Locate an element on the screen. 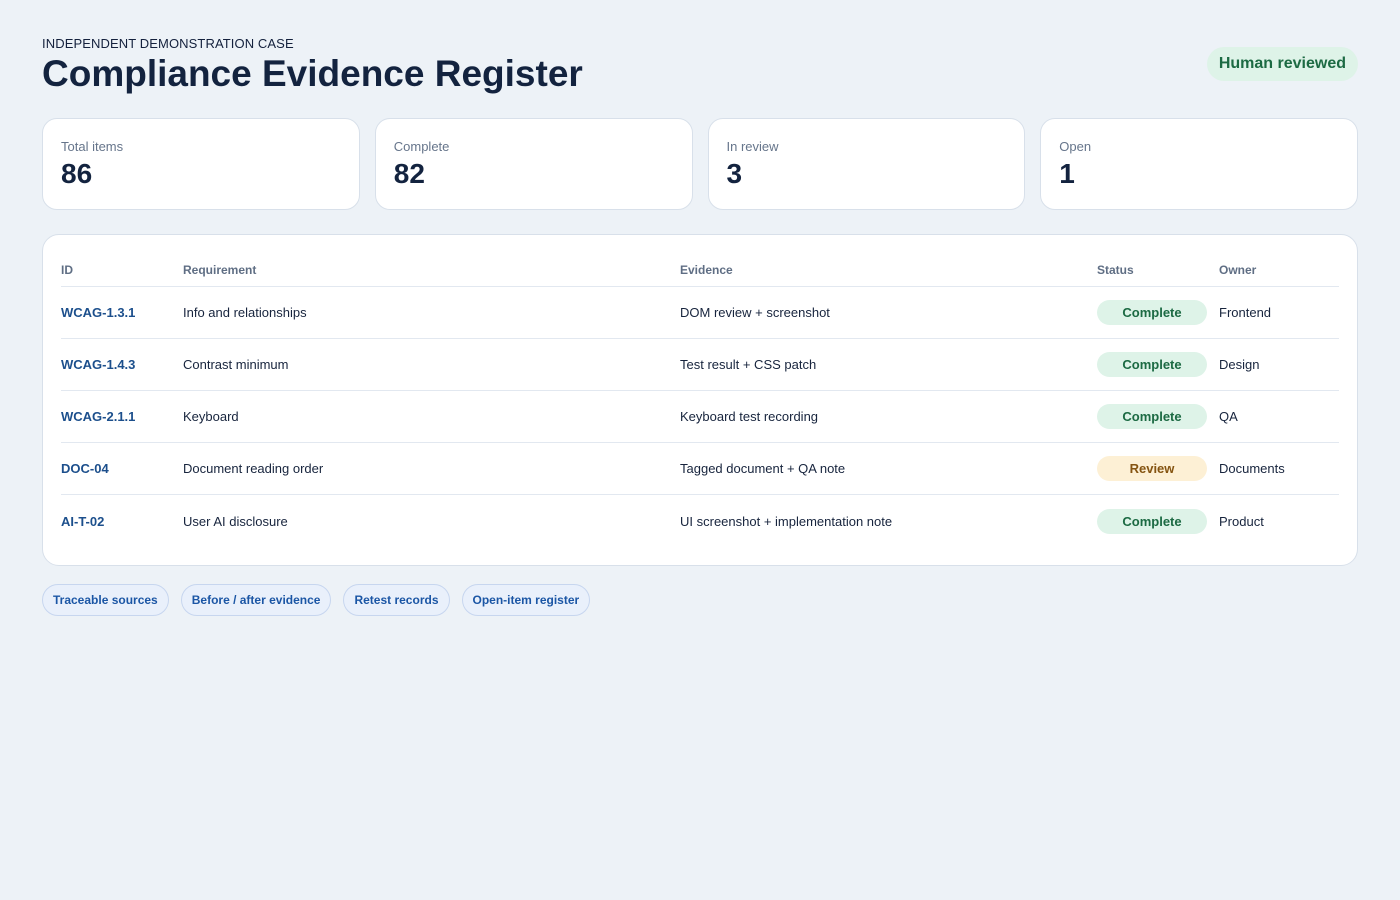 The height and width of the screenshot is (900, 1400). chip-retest-records: Retest records is located at coordinates (396, 600).